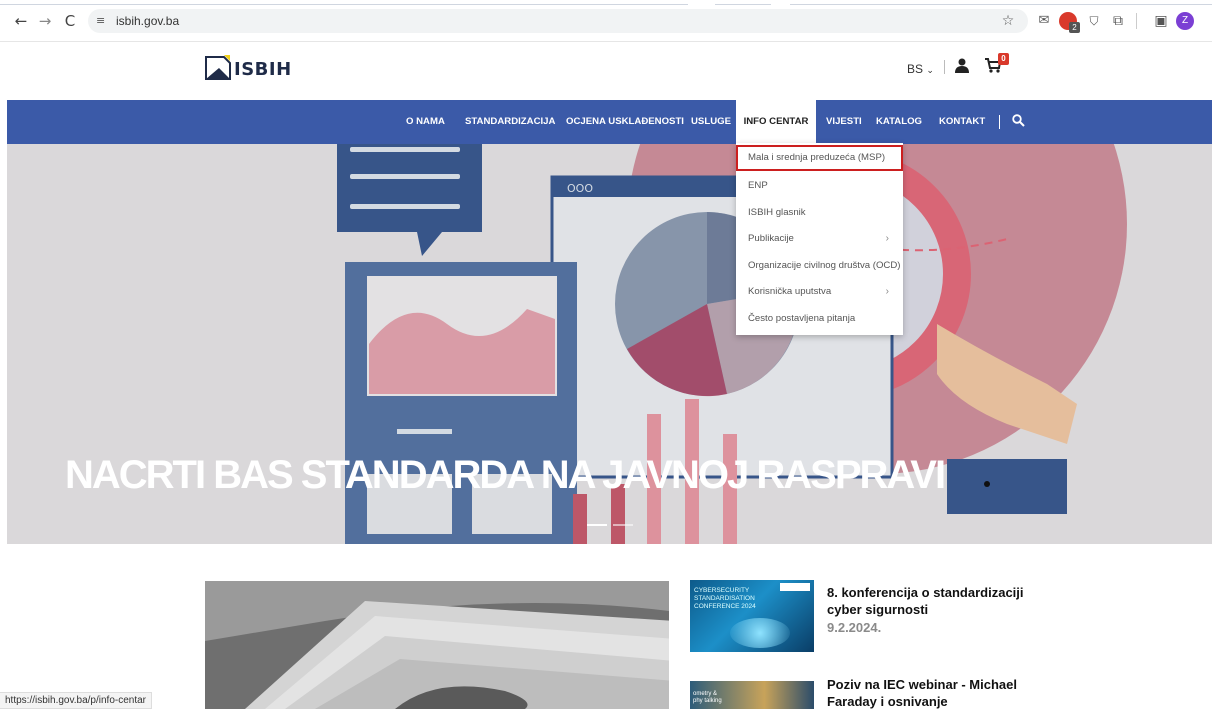 This screenshot has width=1212, height=709. Describe the element at coordinates (510, 122) in the screenshot. I see `nav-item-standardizacija: STANDARDIZACIJA` at that location.